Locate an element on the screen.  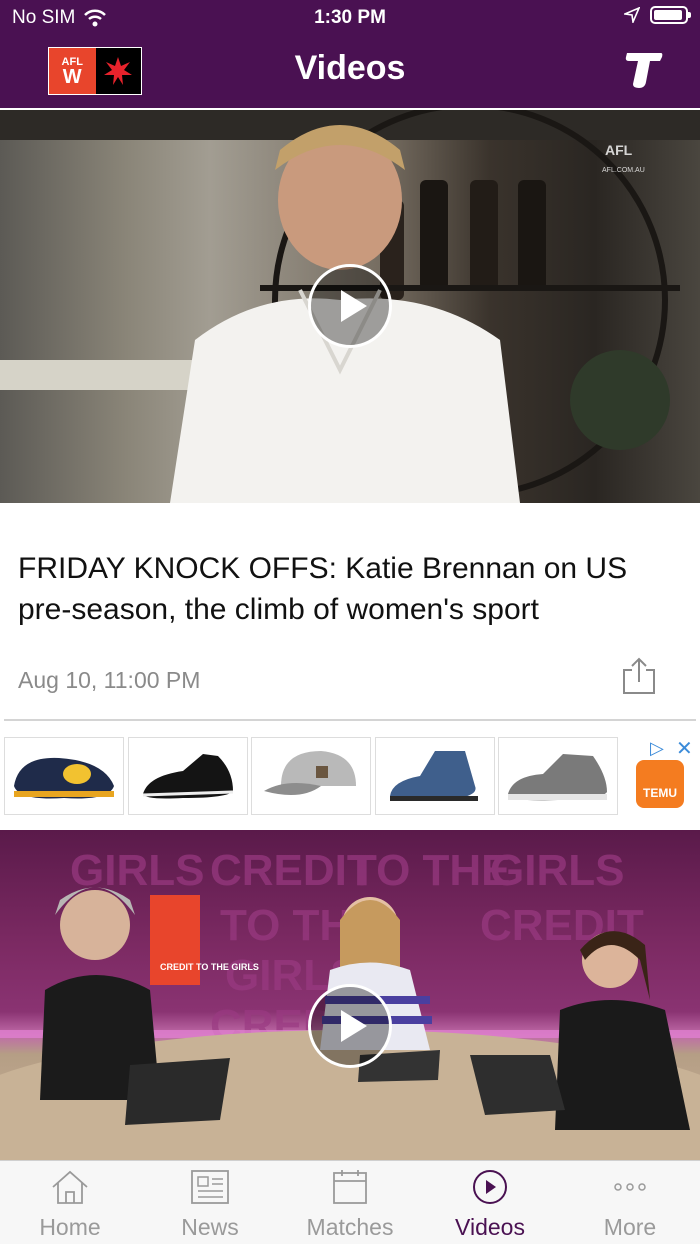
status-bar: No SIM 1:30 PM is located at coordinates (350, 18).